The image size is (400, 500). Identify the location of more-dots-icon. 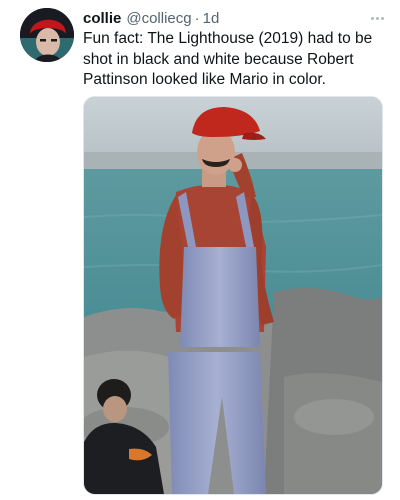
(377, 18).